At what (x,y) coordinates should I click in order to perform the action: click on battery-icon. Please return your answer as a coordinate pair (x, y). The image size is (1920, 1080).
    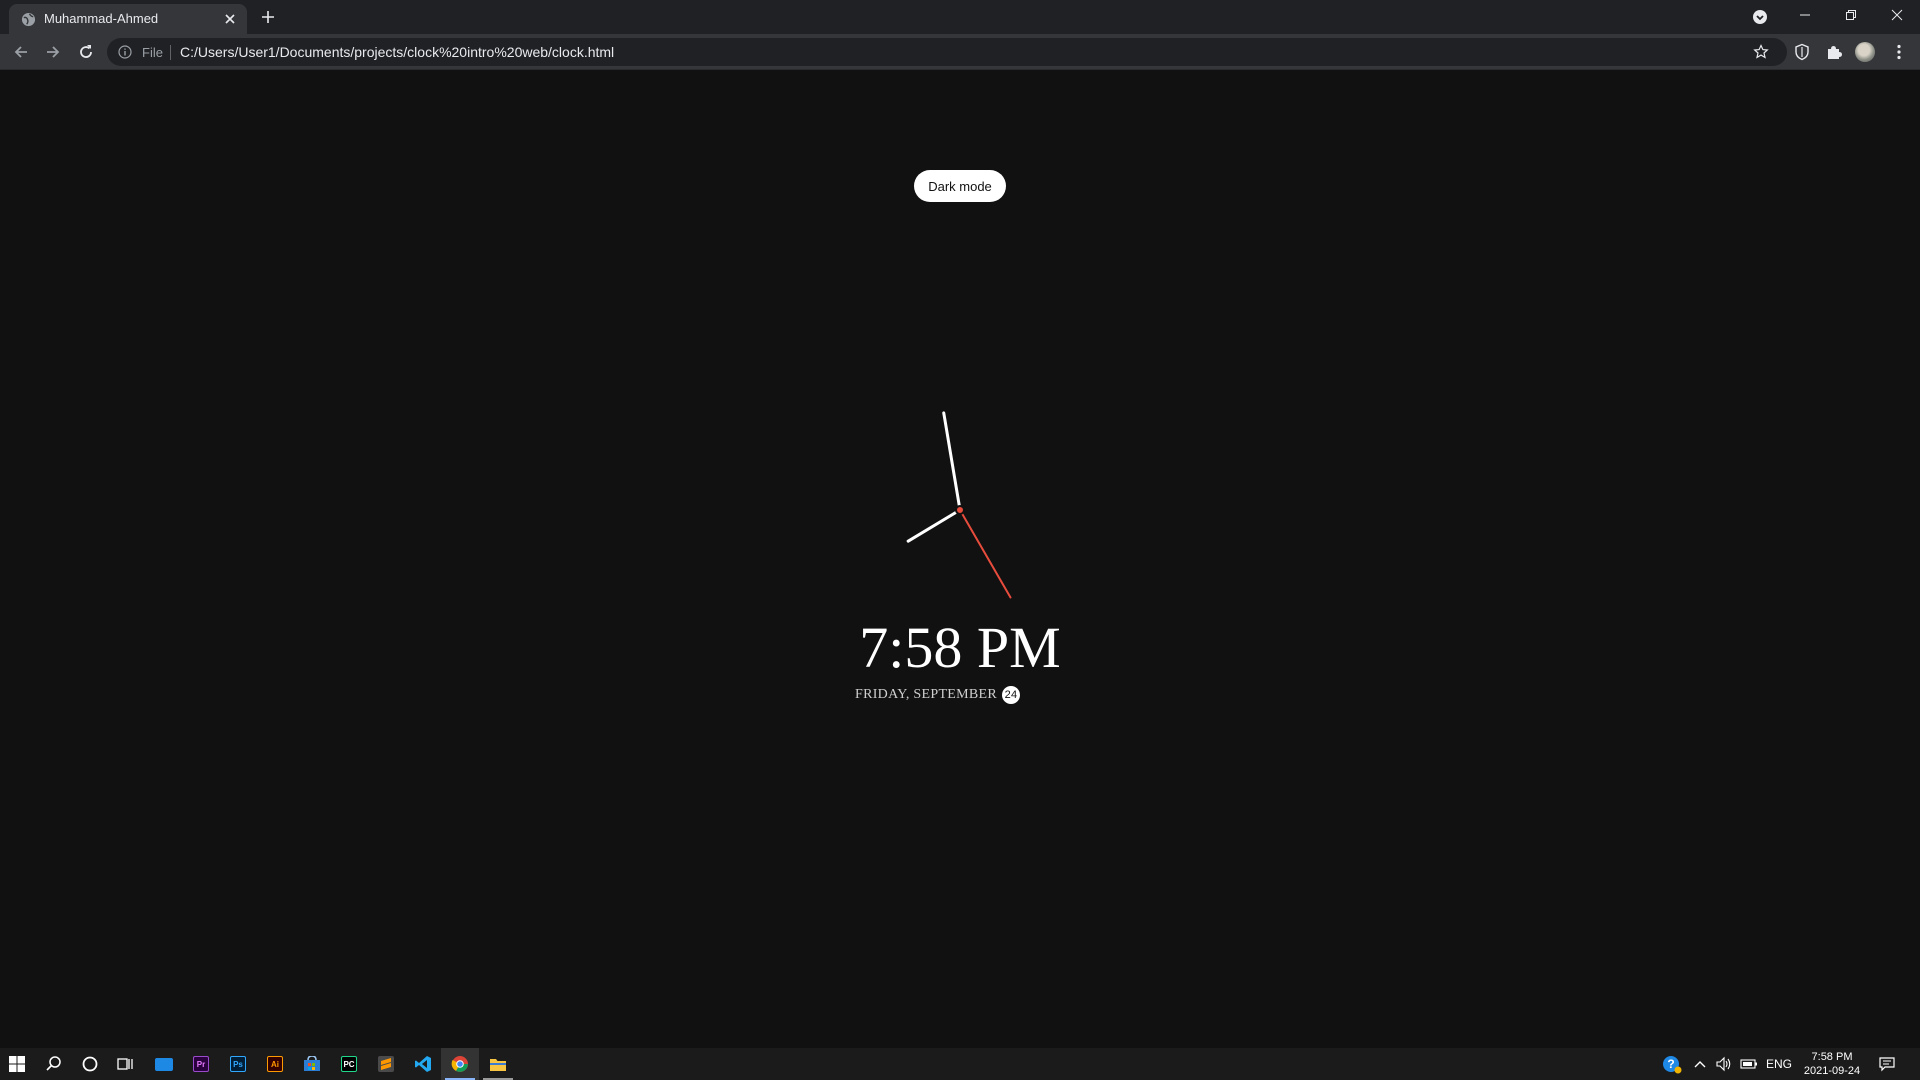
    Looking at the image, I should click on (1748, 1064).